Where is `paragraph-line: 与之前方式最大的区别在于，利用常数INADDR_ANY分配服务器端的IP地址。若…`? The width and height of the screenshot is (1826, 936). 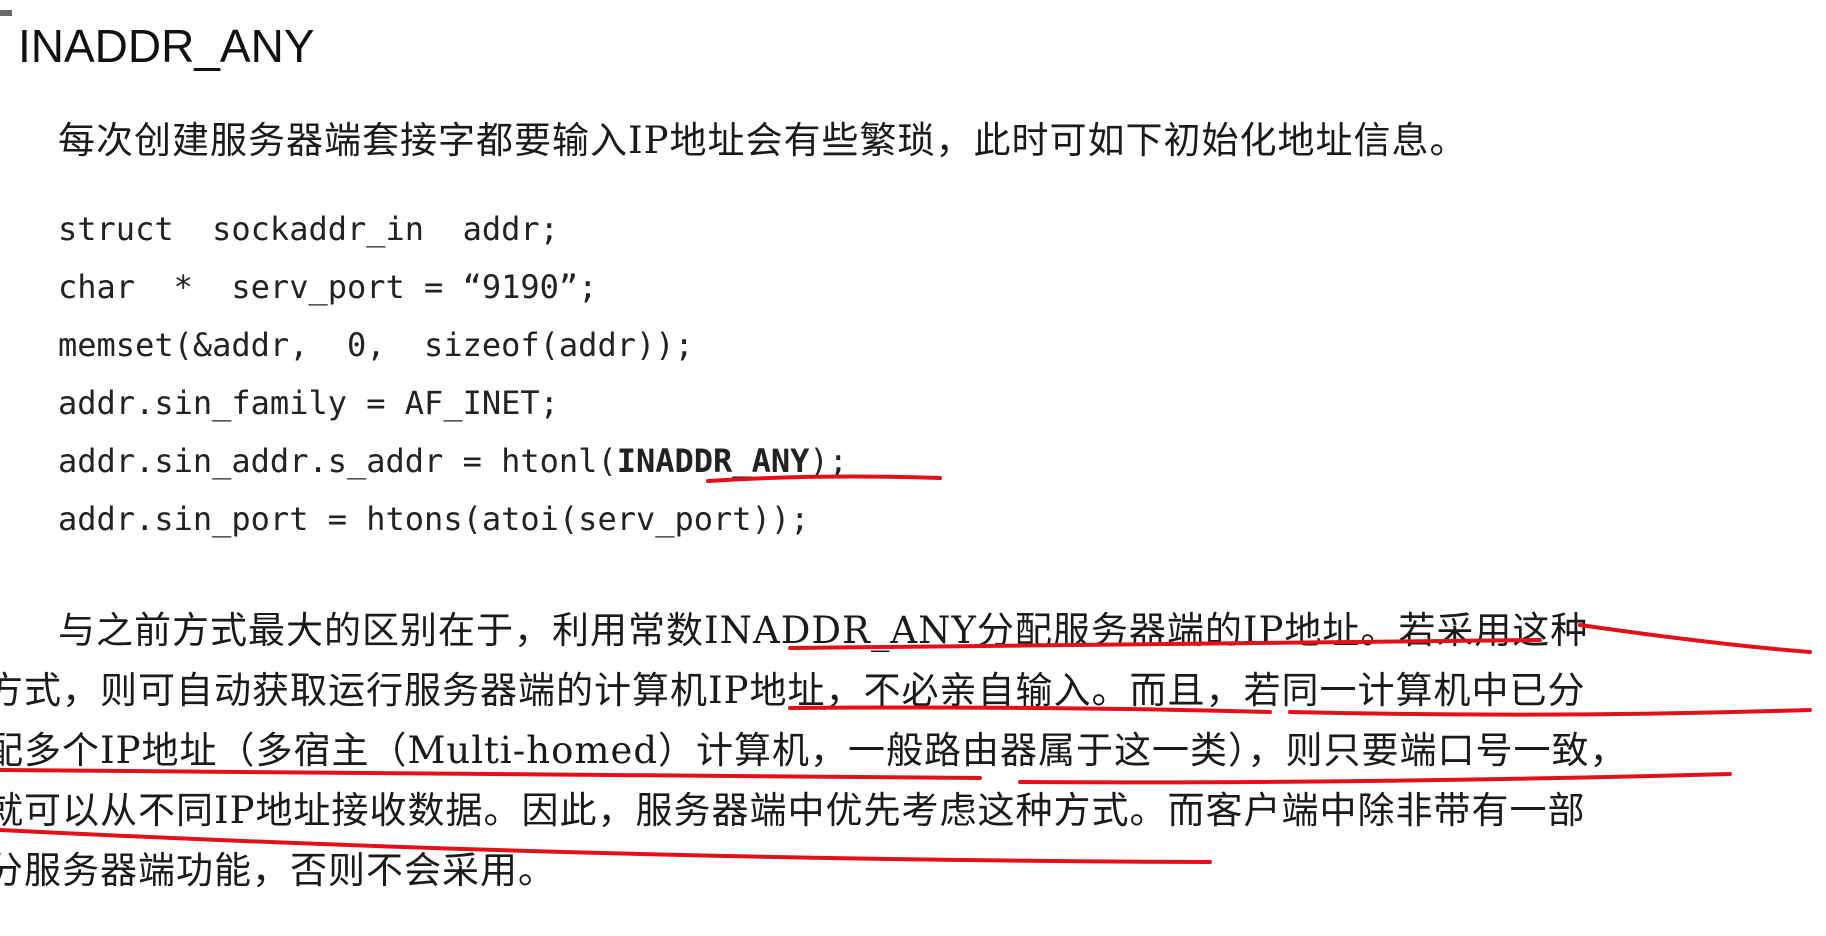
paragraph-line: 与之前方式最大的区别在于，利用常数INADDR_ANY分配服务器端的IP地址。若… is located at coordinates (823, 630).